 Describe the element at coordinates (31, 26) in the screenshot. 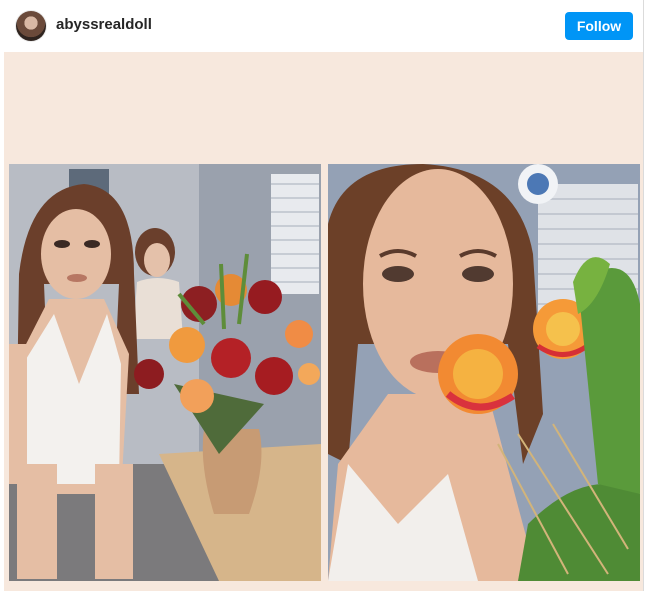

I see `avatar` at that location.